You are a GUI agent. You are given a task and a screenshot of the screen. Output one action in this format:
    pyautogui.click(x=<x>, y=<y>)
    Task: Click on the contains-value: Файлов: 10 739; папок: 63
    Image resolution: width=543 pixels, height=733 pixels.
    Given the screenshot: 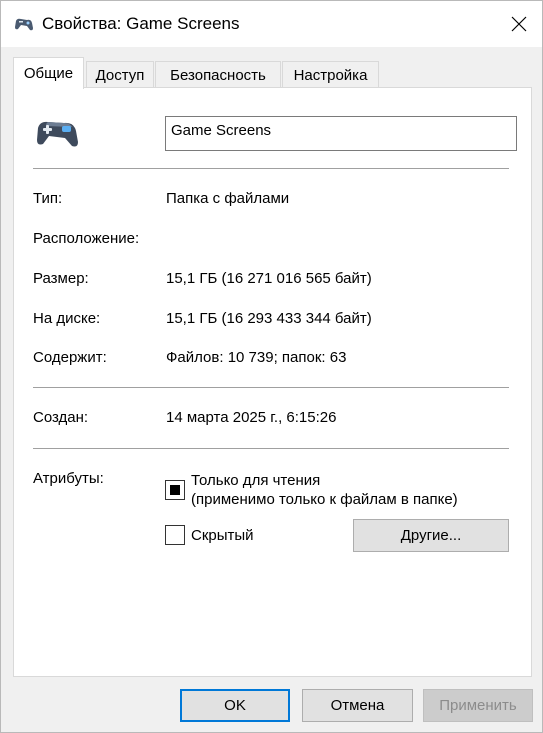 What is the action you would take?
    pyautogui.click(x=256, y=357)
    